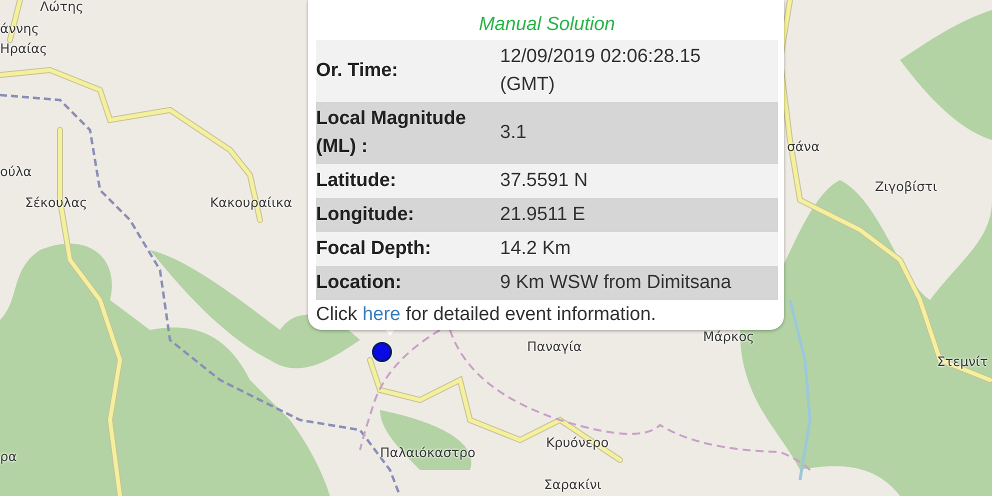 The height and width of the screenshot is (496, 992). Describe the element at coordinates (514, 133) in the screenshot. I see `field-value: 3.1` at that location.